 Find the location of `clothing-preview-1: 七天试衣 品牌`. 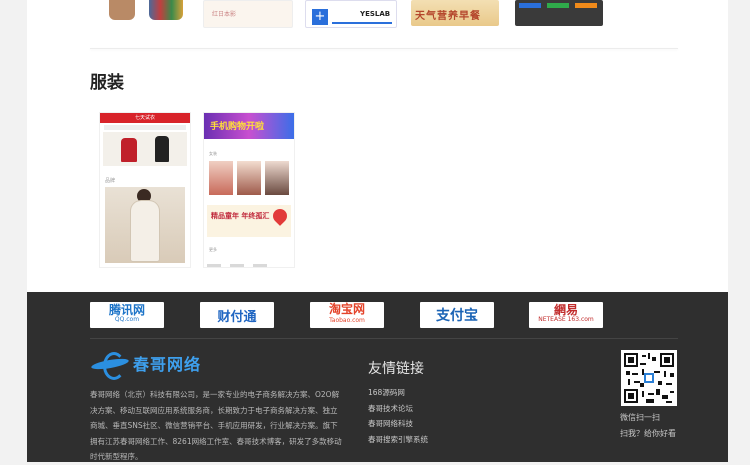

clothing-preview-1: 七天试衣 品牌 is located at coordinates (145, 190).